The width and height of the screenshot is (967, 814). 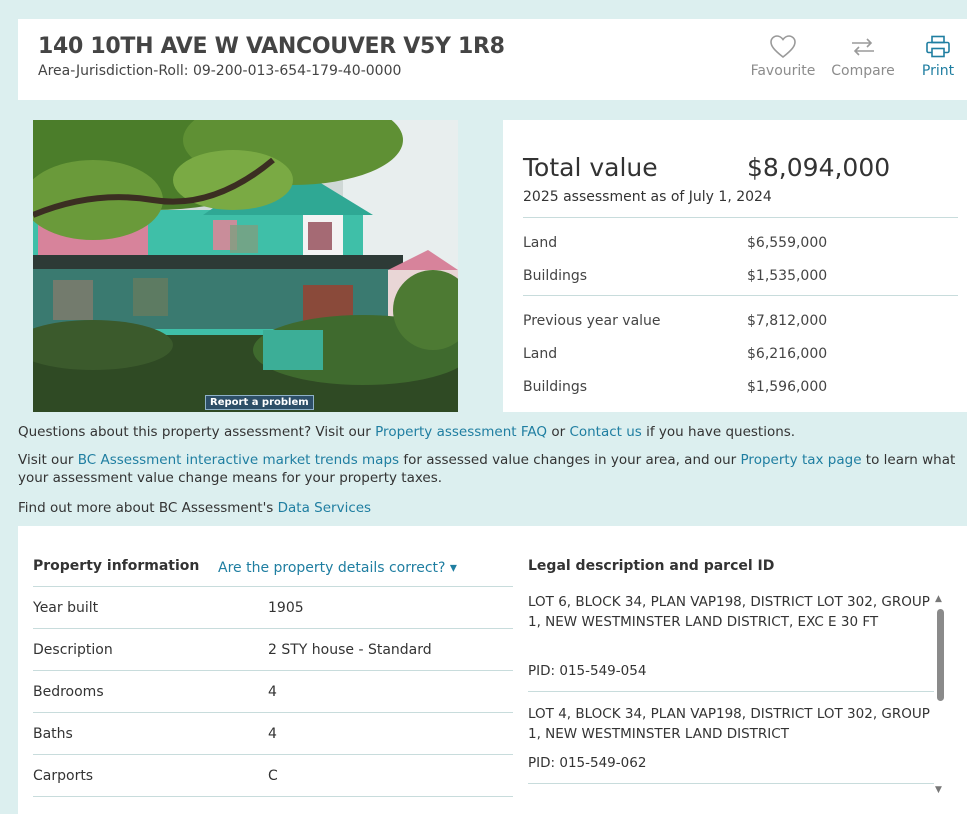 I want to click on scroll-down-arrow-icon: ▼, so click(x=938, y=790).